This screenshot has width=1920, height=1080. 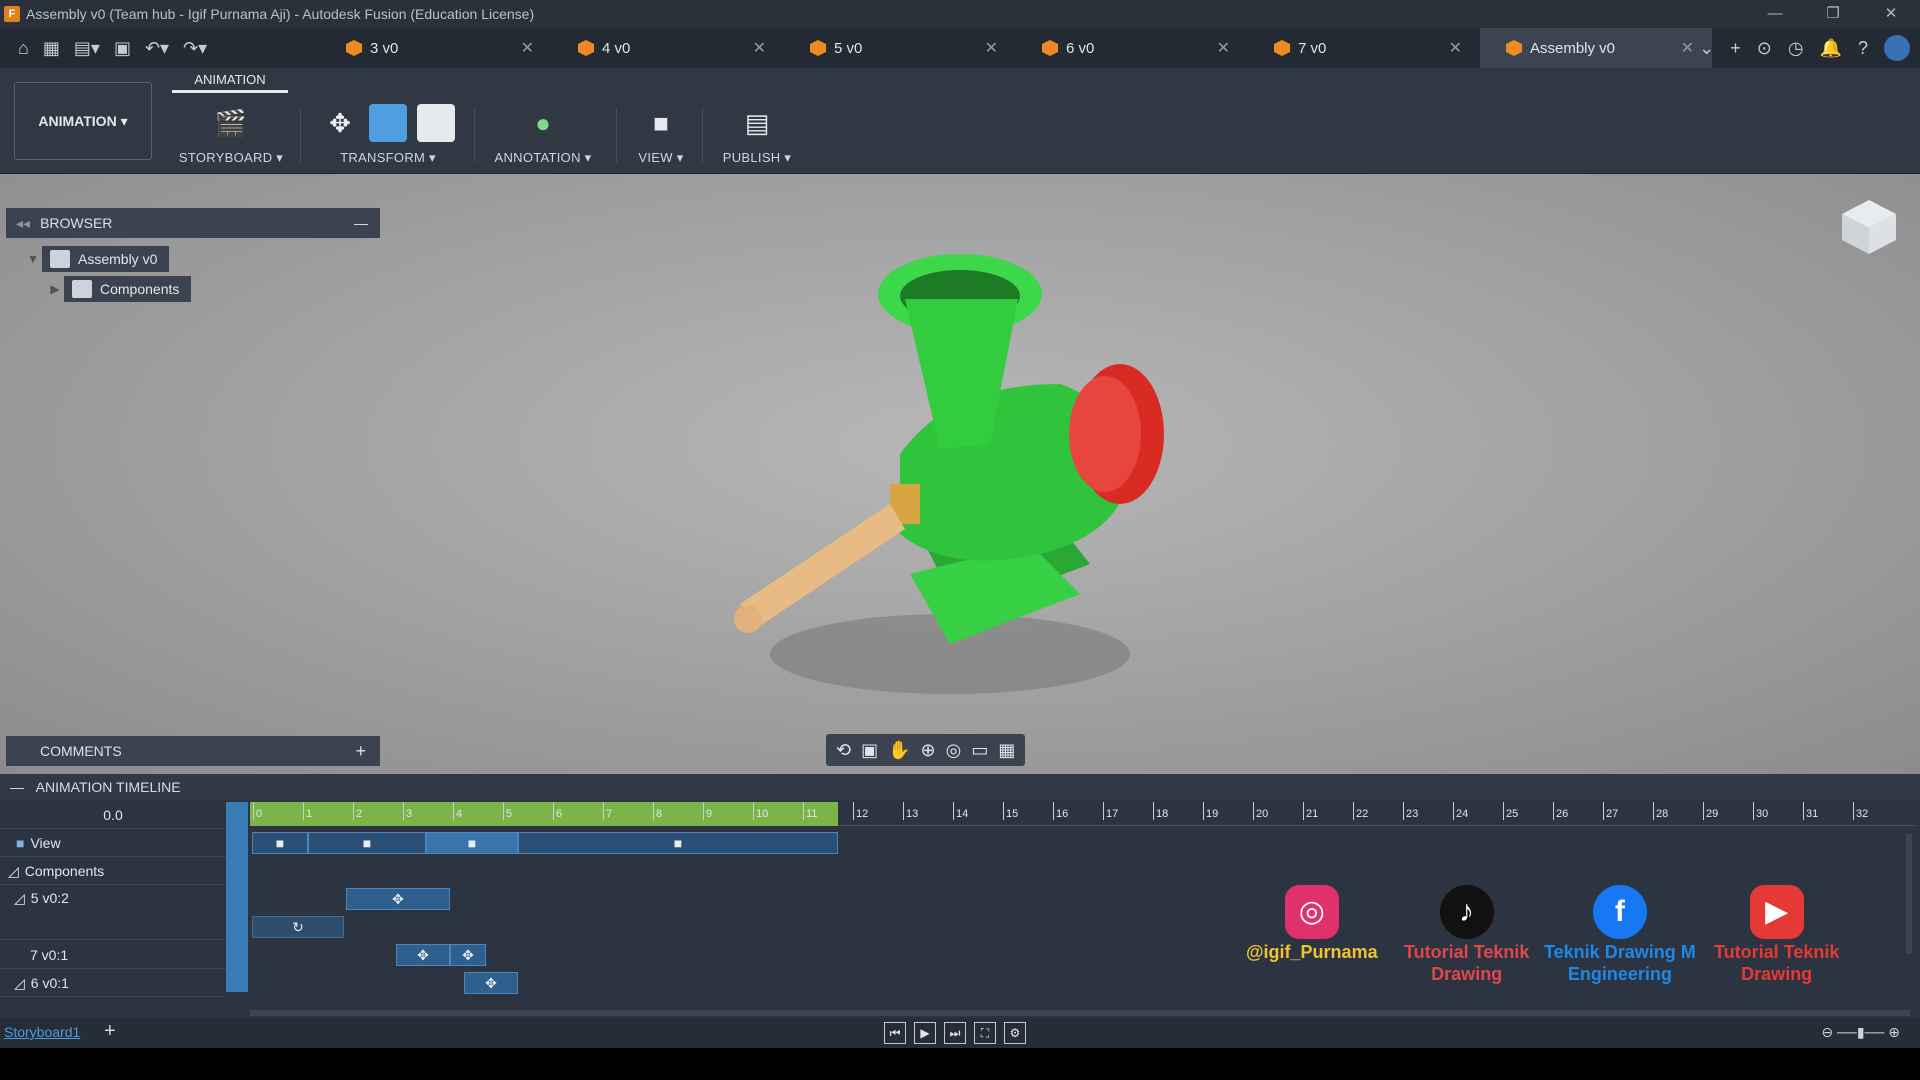 I want to click on annotation-group: ● ANNOTATION ▾, so click(x=543, y=135).